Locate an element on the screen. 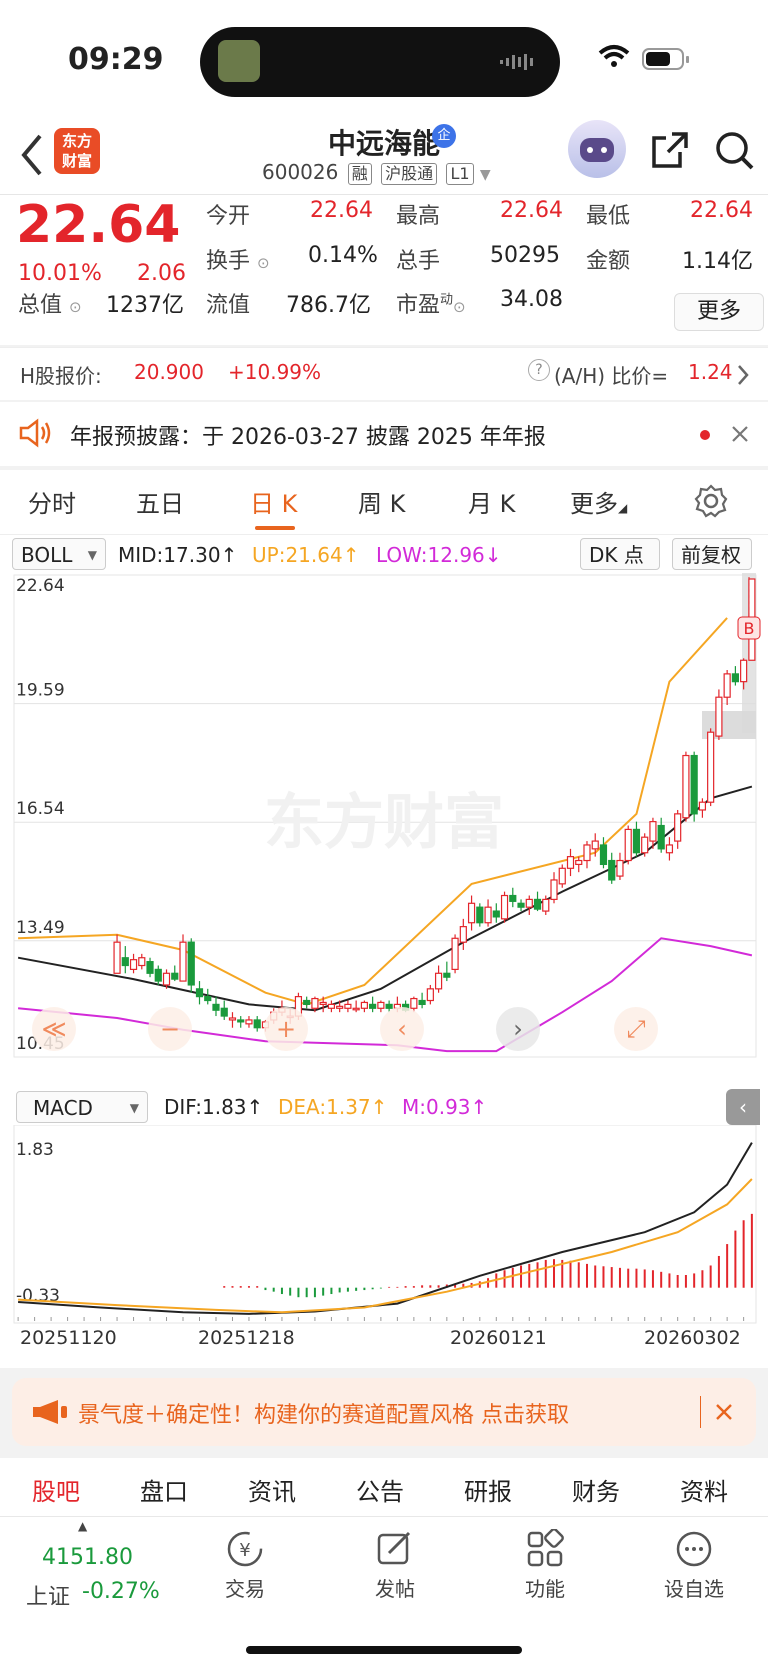  next-control: › is located at coordinates (518, 1029).